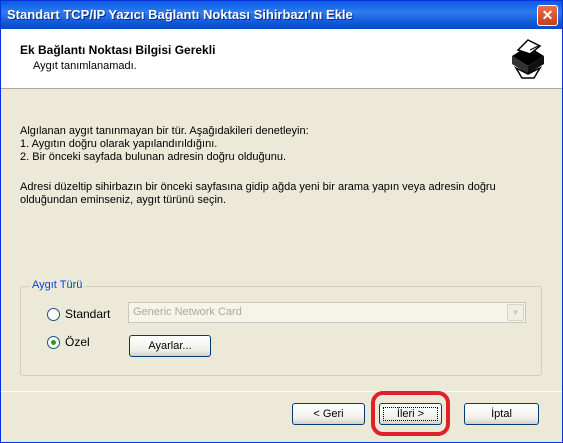  What do you see at coordinates (501, 414) in the screenshot?
I see `cancel-button: İptal` at bounding box center [501, 414].